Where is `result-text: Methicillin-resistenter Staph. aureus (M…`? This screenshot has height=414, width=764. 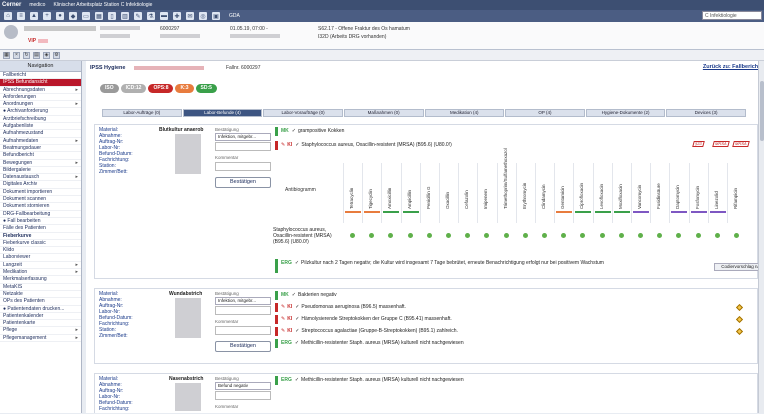
result-text: Methicillin-resistenter Staph. aureus (M… is located at coordinates (382, 343).